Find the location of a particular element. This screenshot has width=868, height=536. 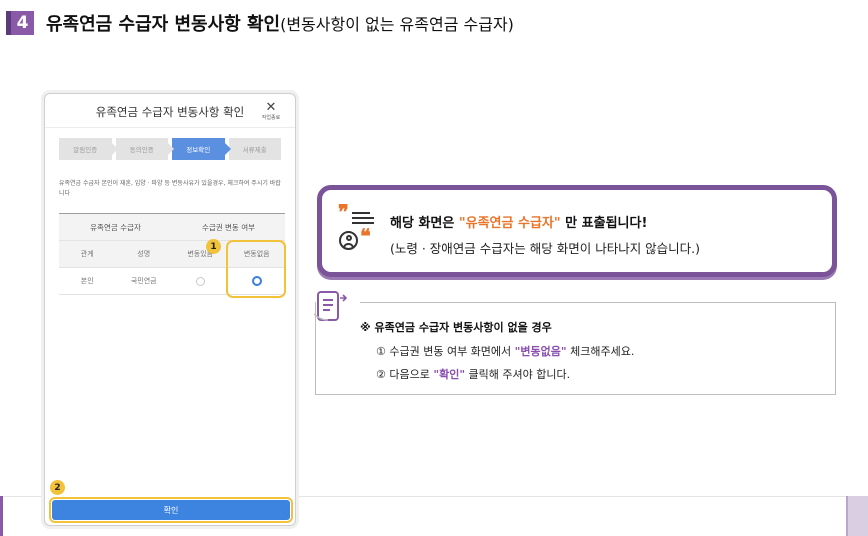

radio-changed is located at coordinates (200, 281).